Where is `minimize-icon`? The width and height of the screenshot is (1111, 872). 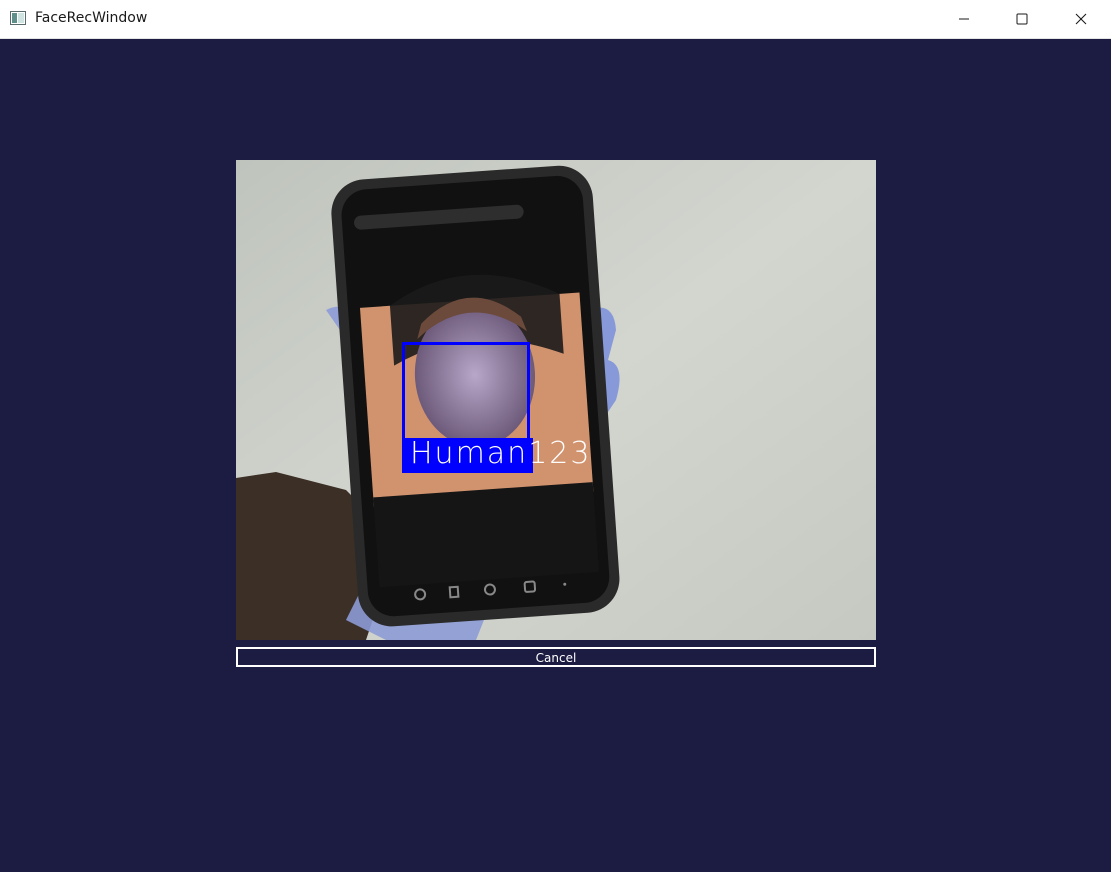 minimize-icon is located at coordinates (964, 19).